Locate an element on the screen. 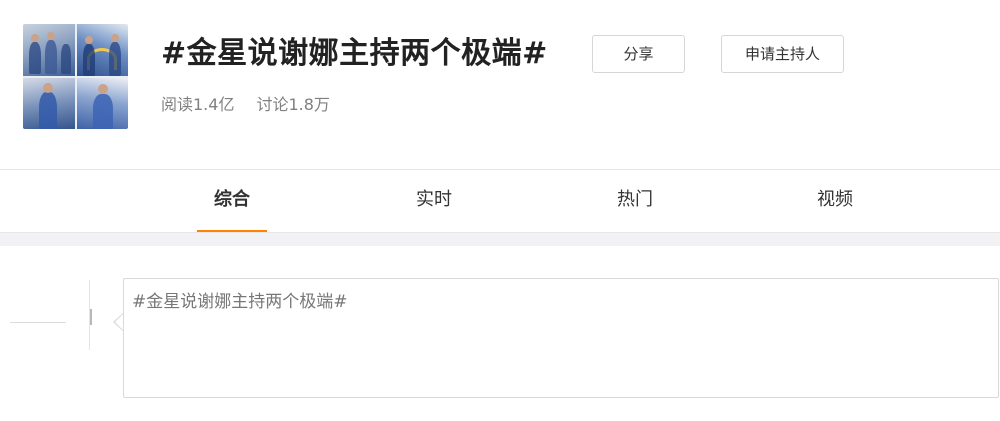 This screenshot has height=421, width=1000. left-guide-line is located at coordinates (38, 322).